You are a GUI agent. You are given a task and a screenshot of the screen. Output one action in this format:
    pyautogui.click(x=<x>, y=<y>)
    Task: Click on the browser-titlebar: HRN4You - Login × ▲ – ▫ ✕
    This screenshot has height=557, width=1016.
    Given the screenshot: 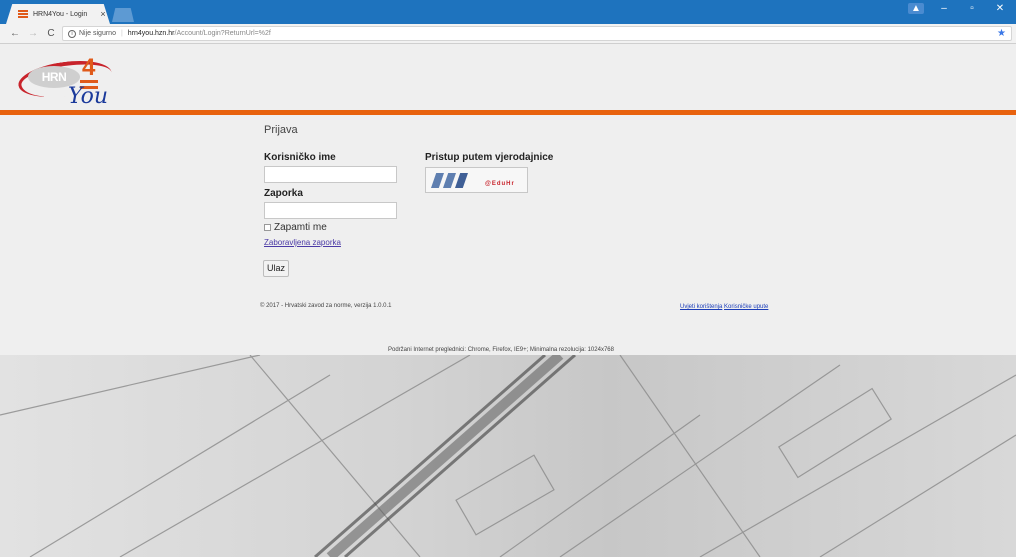 What is the action you would take?
    pyautogui.click(x=508, y=12)
    